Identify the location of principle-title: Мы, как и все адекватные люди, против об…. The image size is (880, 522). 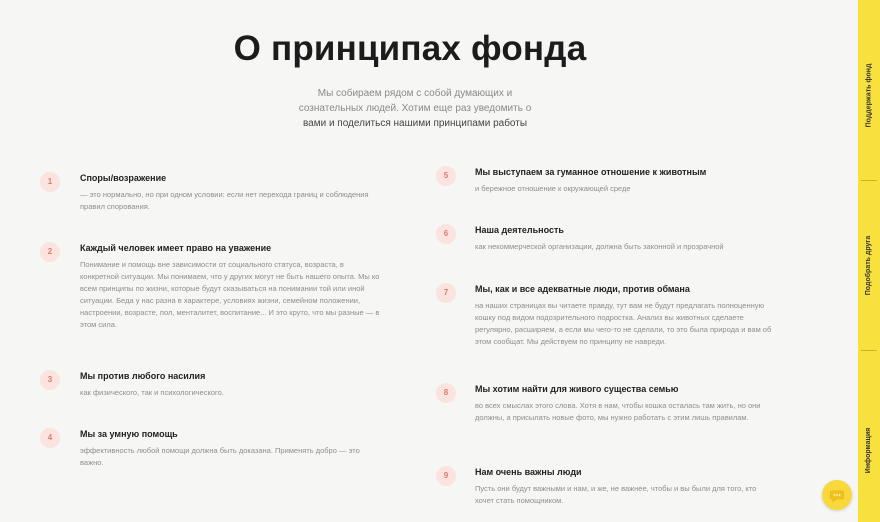
(582, 289).